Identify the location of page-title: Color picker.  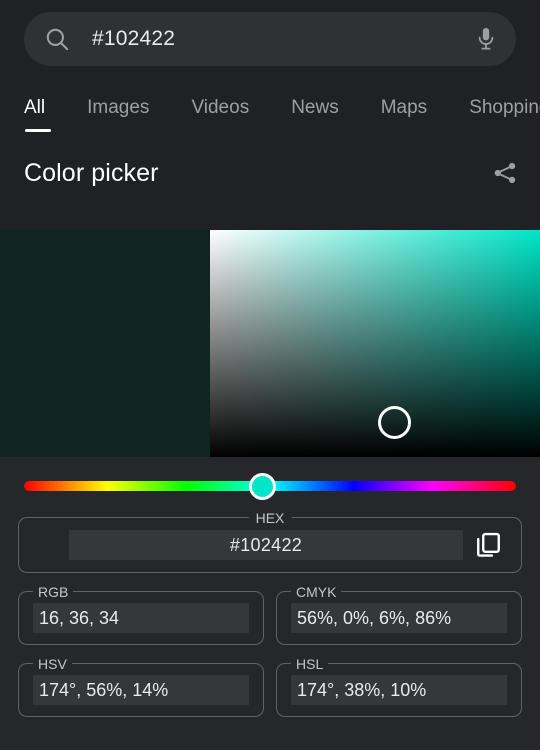
(91, 172).